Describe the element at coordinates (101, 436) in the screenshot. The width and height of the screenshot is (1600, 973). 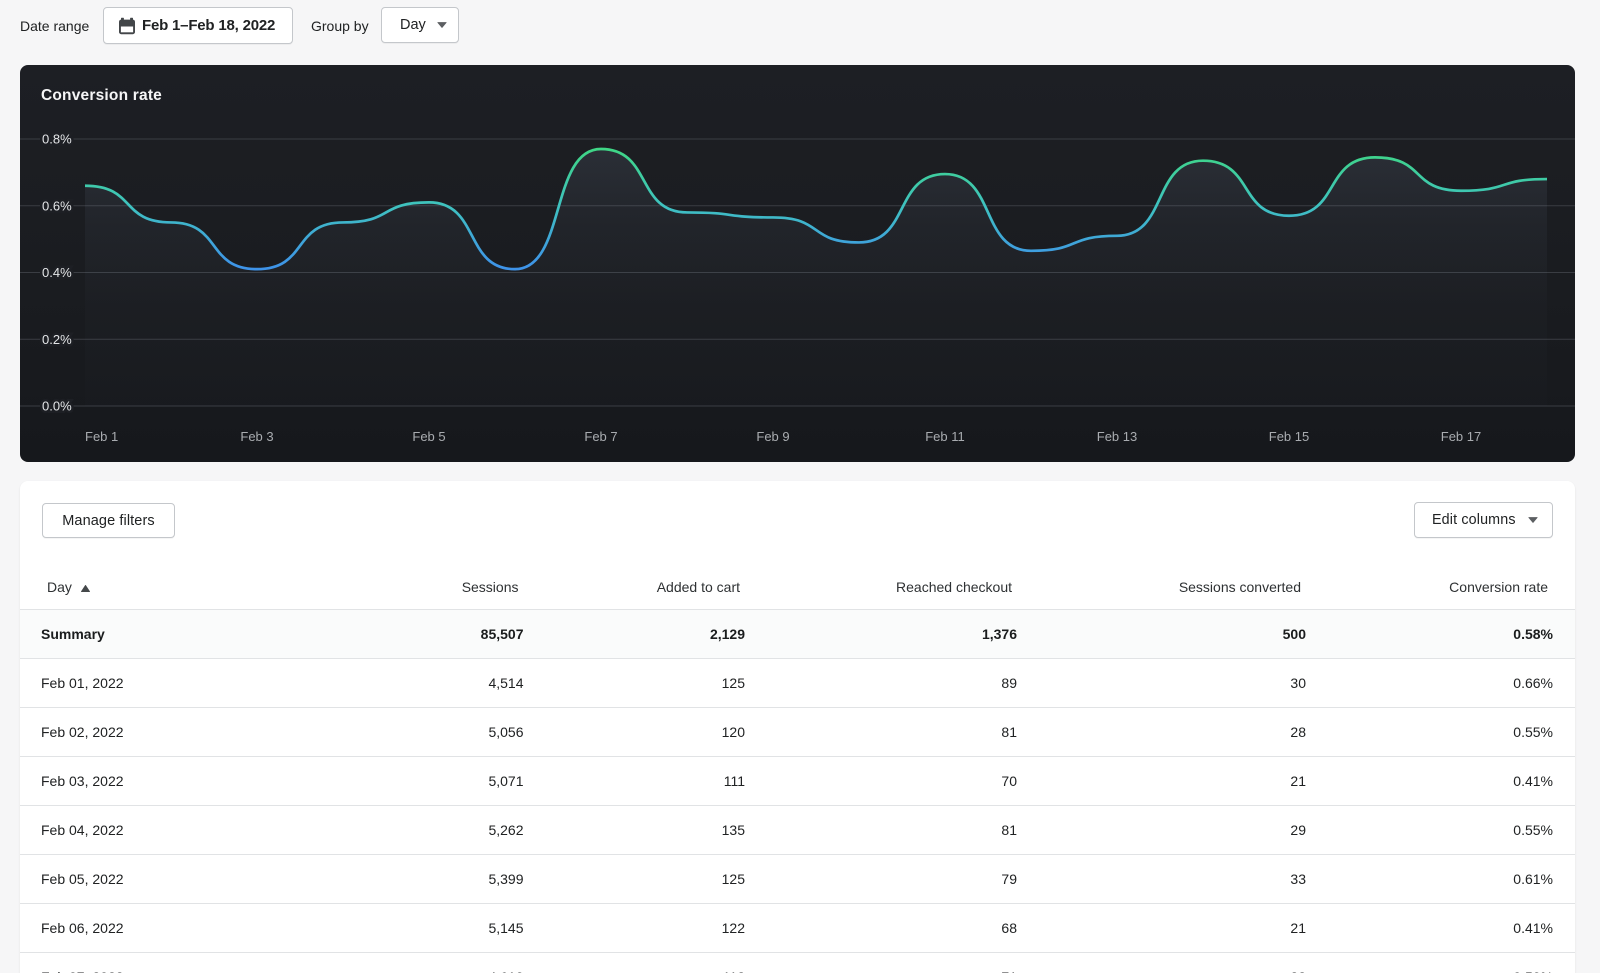
I see `svg-text: Feb 1` at that location.